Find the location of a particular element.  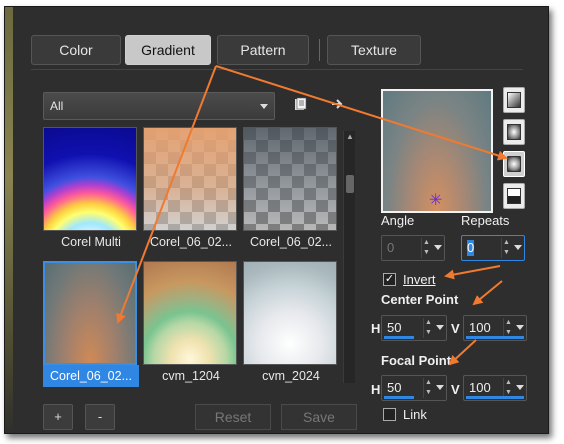

link-label: Link is located at coordinates (415, 414).